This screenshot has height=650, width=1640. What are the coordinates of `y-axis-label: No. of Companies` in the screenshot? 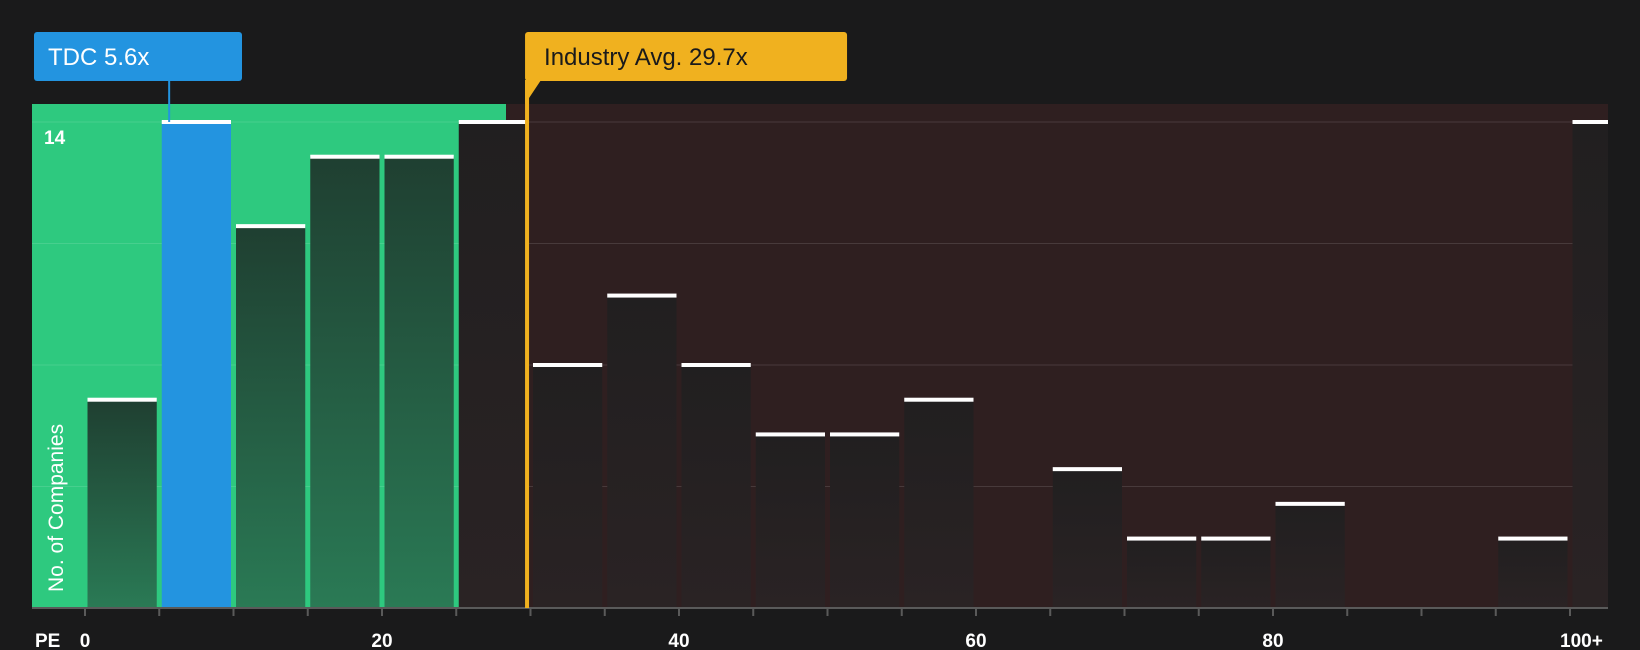 It's located at (56, 508).